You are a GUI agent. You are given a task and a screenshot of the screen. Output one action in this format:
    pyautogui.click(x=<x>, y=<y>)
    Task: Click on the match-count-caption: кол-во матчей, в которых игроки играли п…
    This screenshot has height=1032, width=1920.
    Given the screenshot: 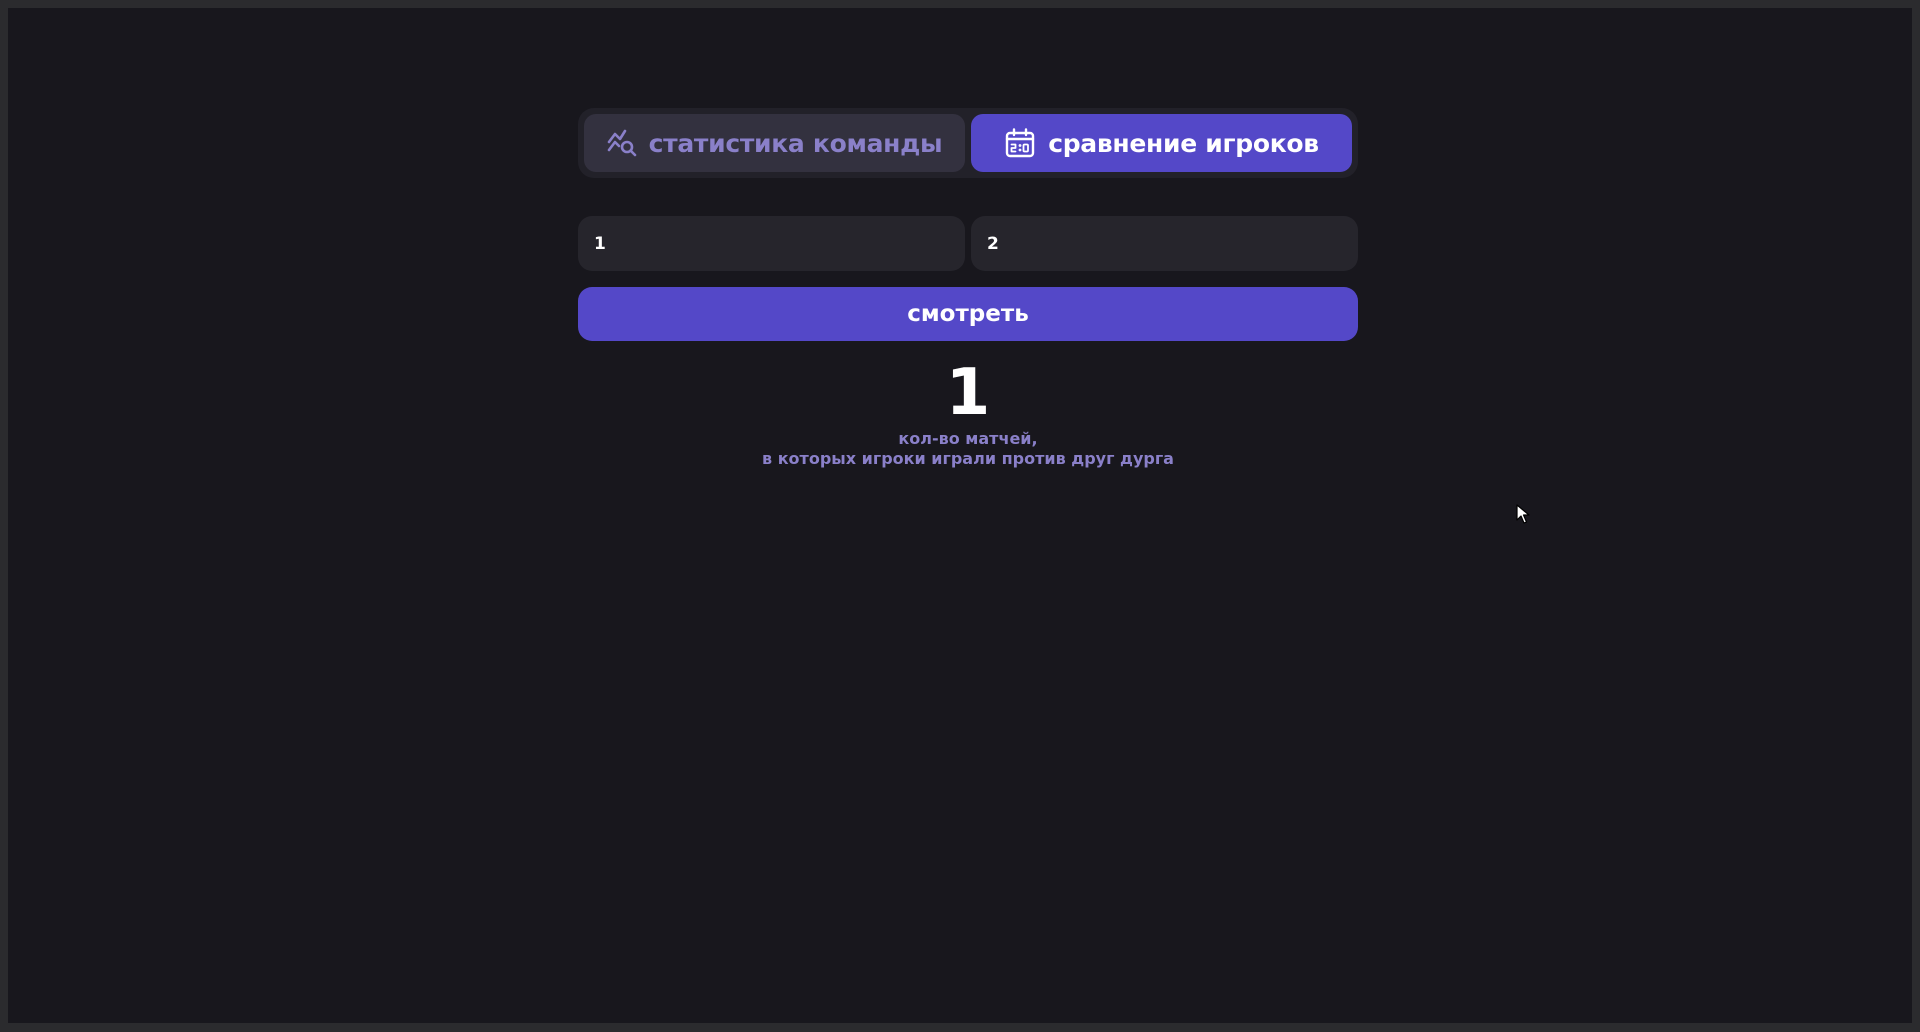 What is the action you would take?
    pyautogui.click(x=968, y=449)
    